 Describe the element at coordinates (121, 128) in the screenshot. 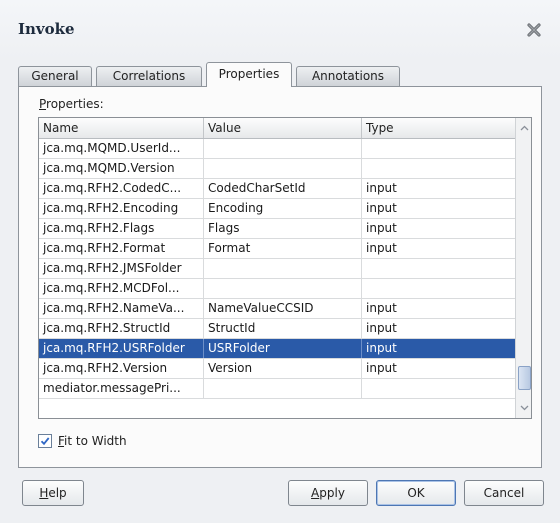

I see `column-header-name: Name` at that location.